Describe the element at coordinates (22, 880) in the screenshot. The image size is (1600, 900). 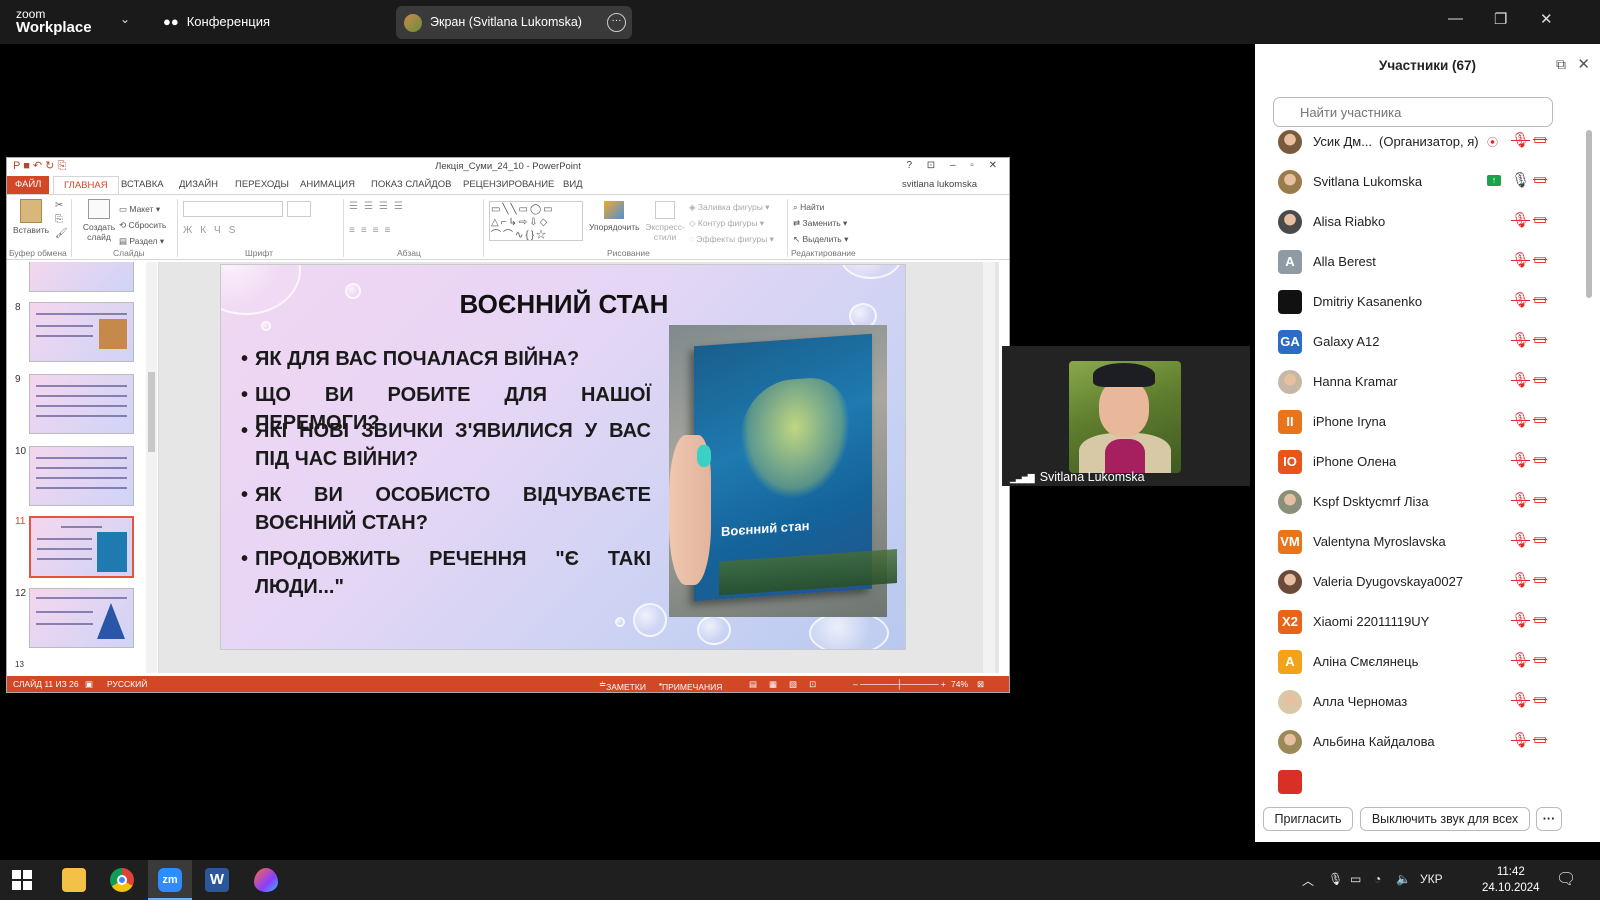
I see `windows-start-icon` at that location.